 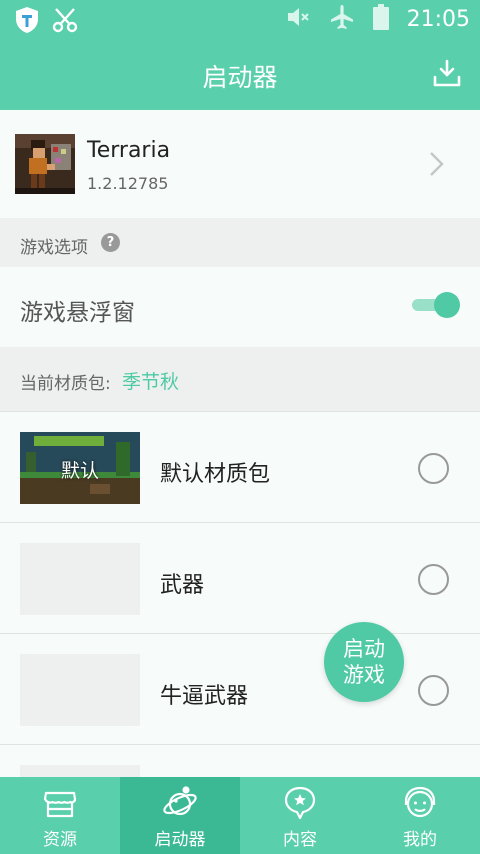 What do you see at coordinates (80, 471) in the screenshot?
I see `pack-thumb-label: 默认` at bounding box center [80, 471].